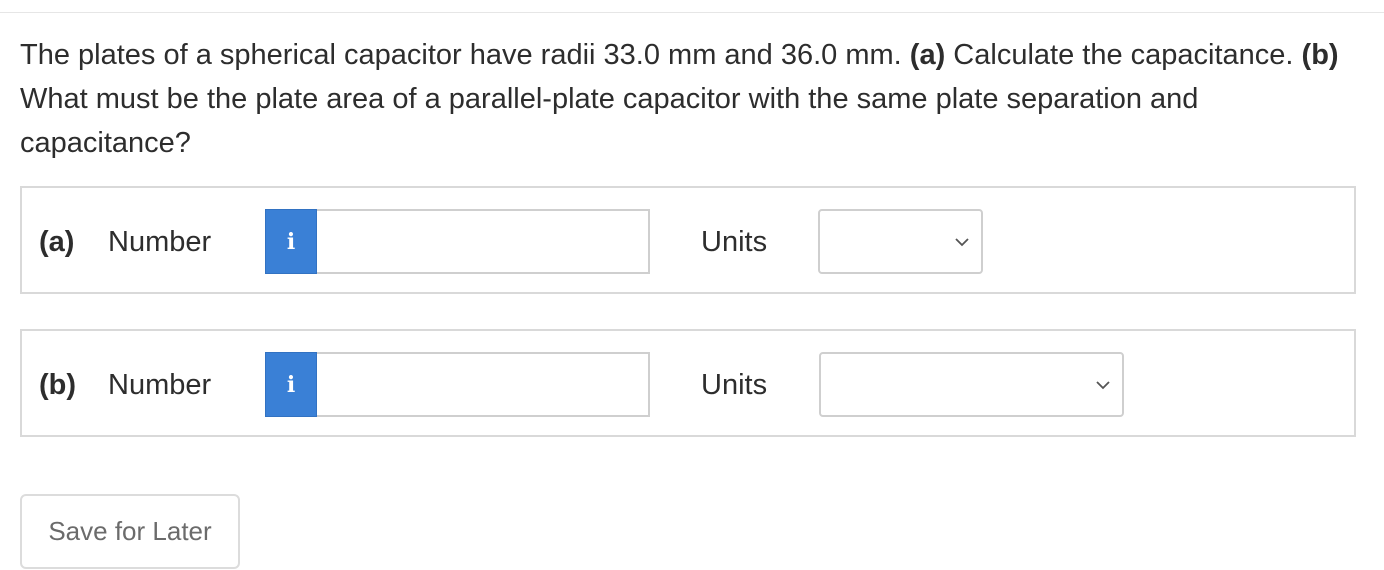 The width and height of the screenshot is (1384, 570). Describe the element at coordinates (58, 385) in the screenshot. I see `part-label: (b)` at that location.